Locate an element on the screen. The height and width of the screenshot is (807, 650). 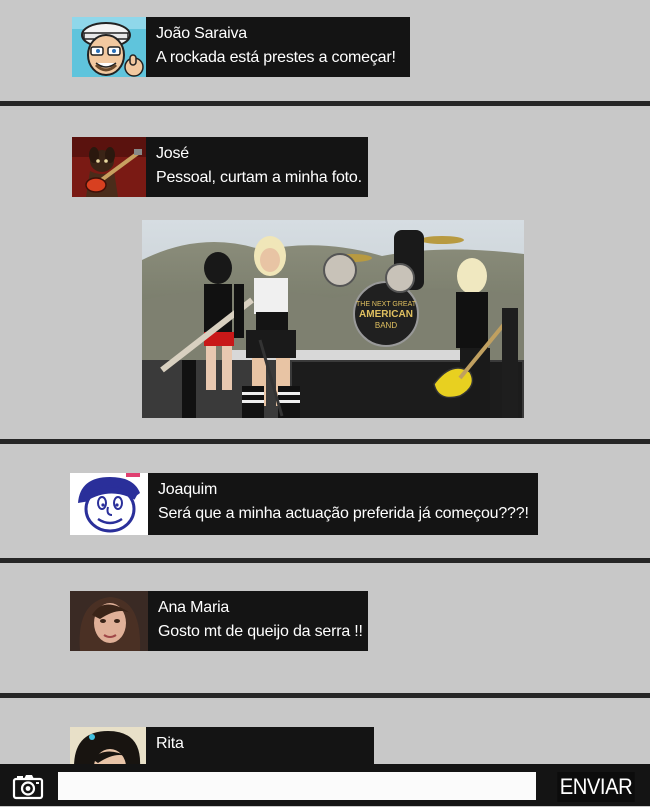
photo-image: THE NEXT GREAT AMERICAN BAND is located at coordinates (333, 319).